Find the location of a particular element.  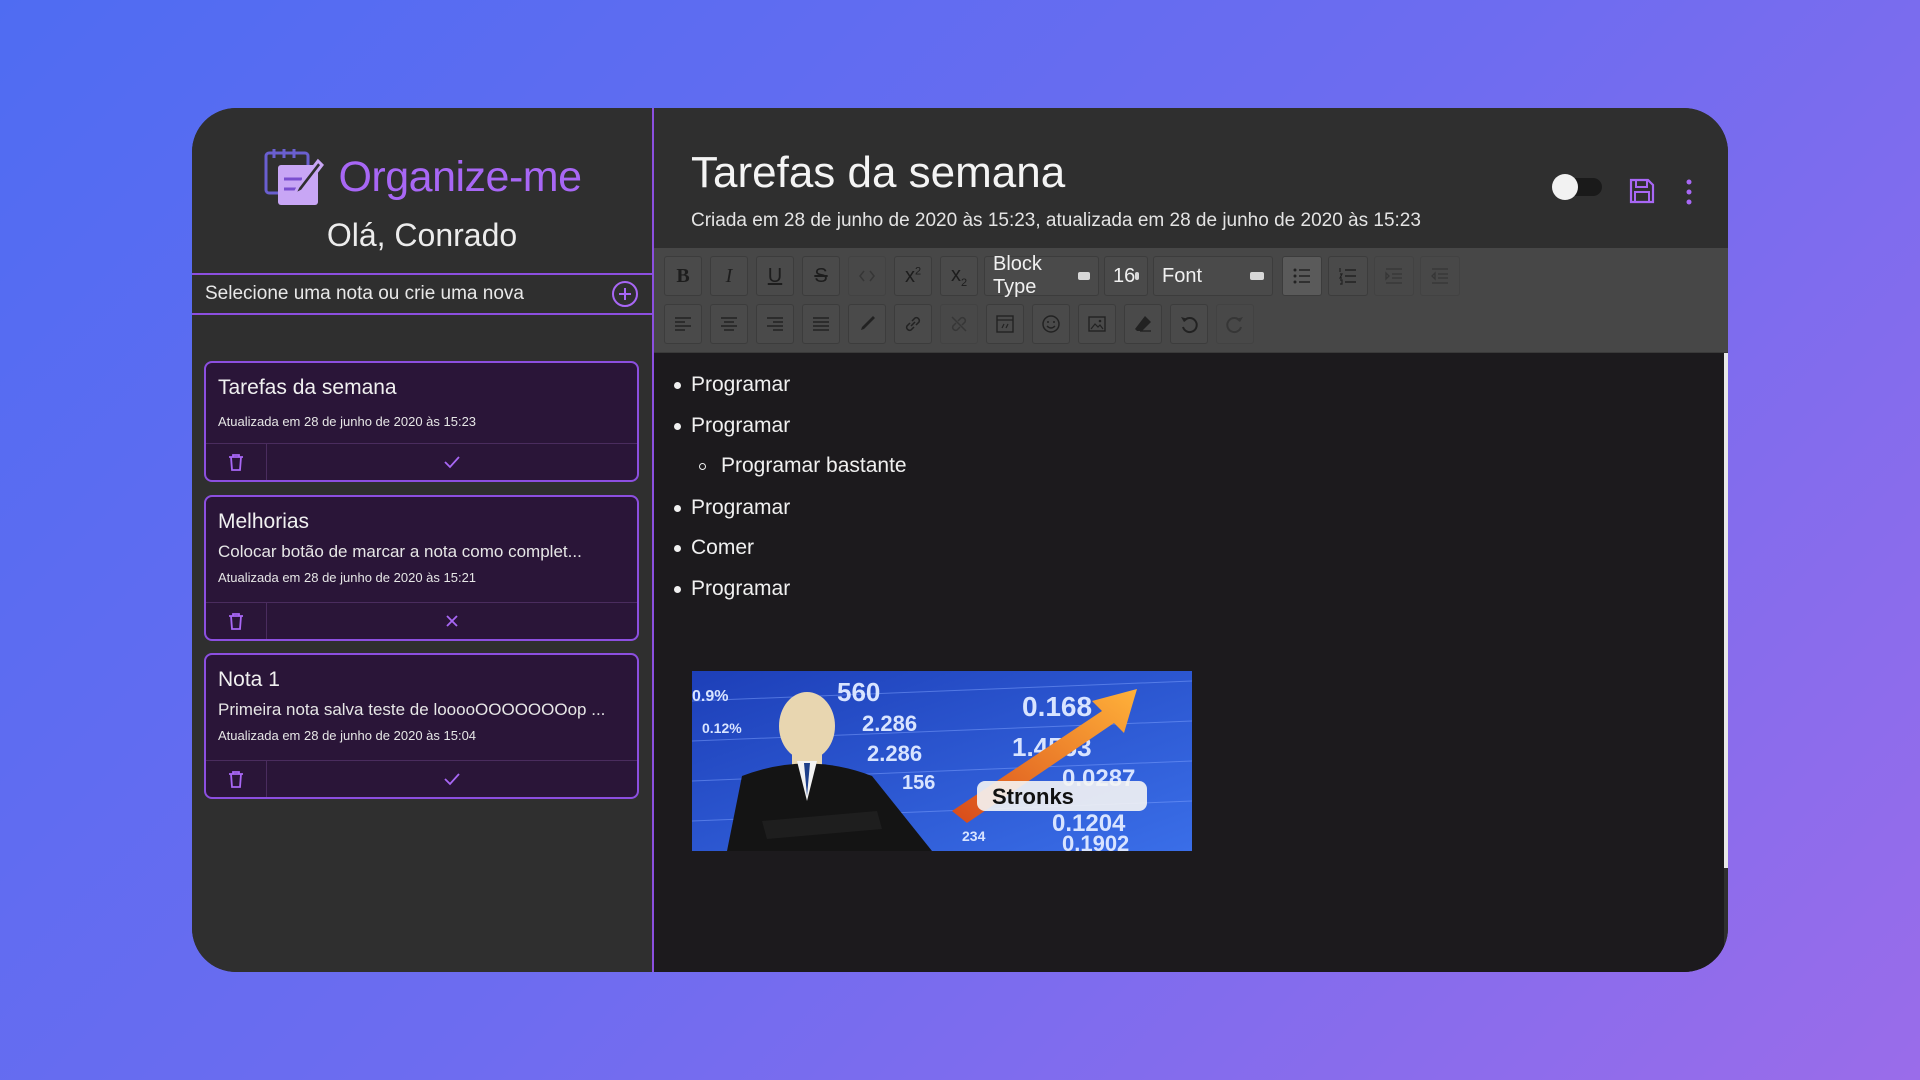

indent-button is located at coordinates (1394, 276).